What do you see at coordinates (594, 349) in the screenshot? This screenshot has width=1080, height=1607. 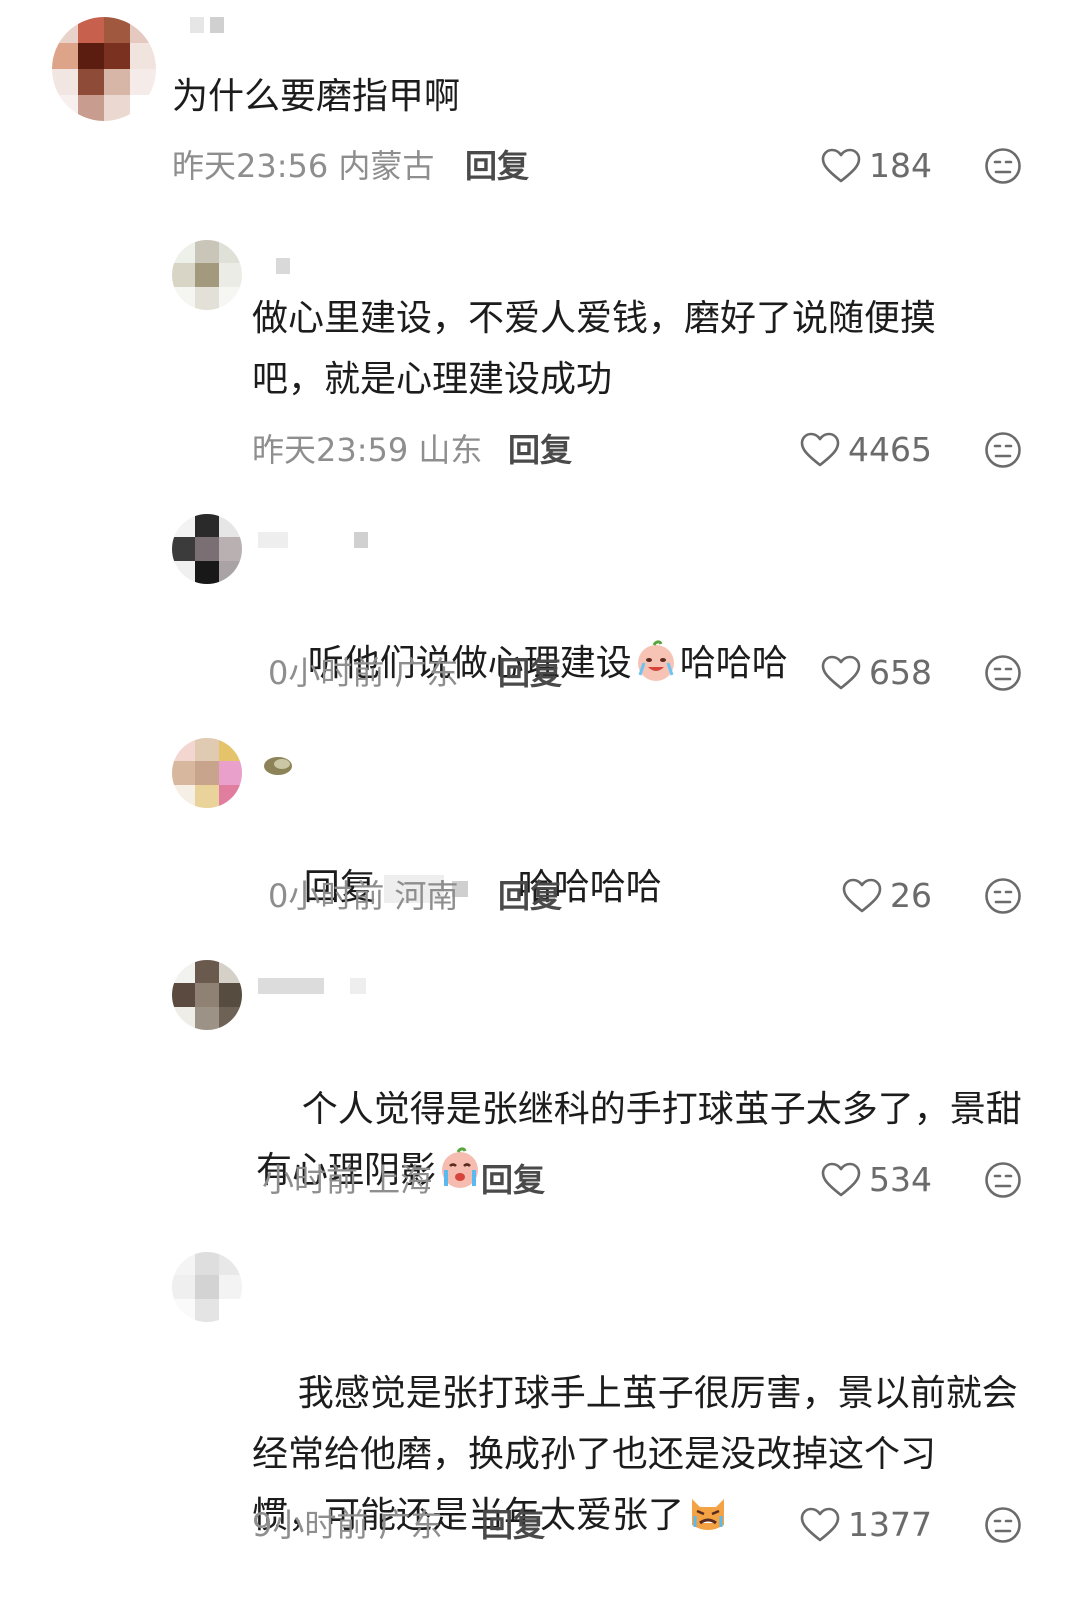 I see `comment-text: 做心里建设，不爱人爱钱，磨好了说随便摸 吧，就是心理建设成功` at bounding box center [594, 349].